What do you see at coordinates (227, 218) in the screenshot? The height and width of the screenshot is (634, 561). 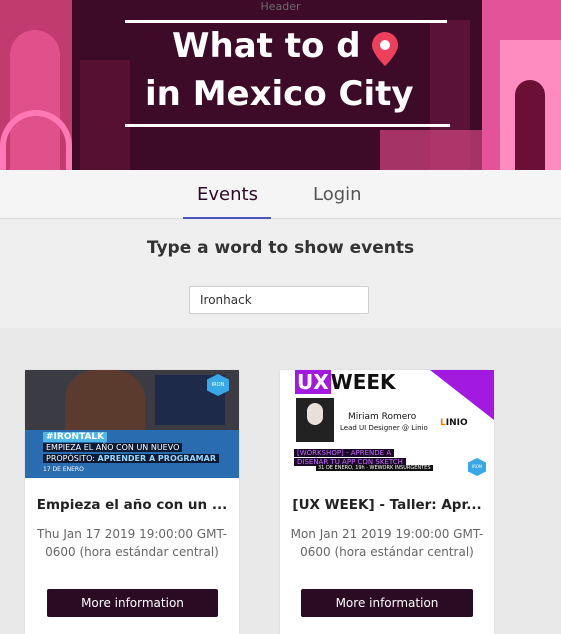 I see `active-tab-indicator` at bounding box center [227, 218].